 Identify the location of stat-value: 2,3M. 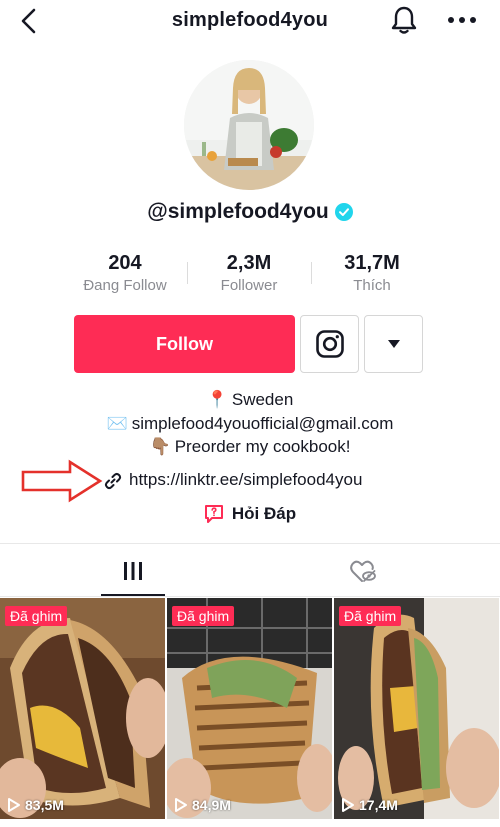
(249, 263).